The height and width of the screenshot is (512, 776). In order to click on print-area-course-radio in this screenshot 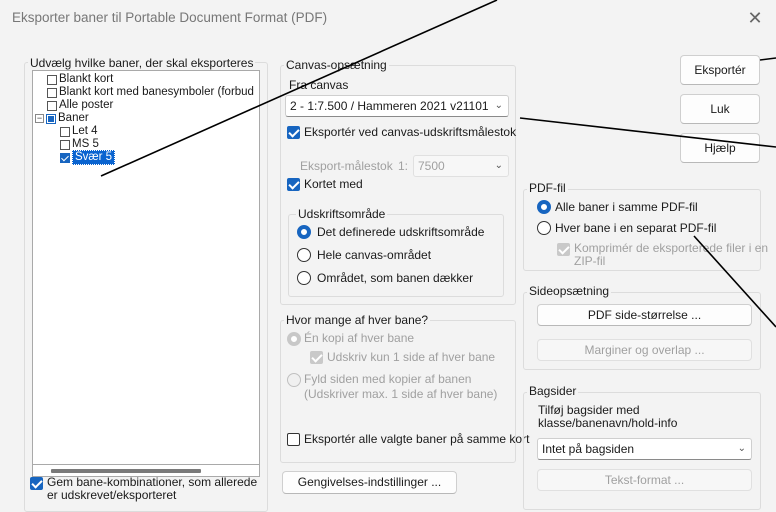, I will do `click(304, 278)`.